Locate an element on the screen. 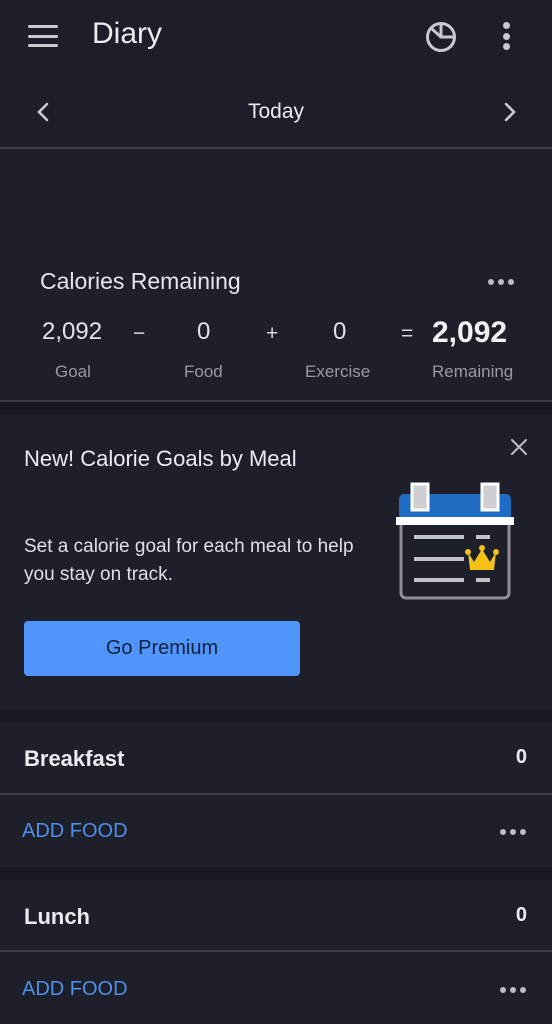  equals-sign: = is located at coordinates (407, 333).